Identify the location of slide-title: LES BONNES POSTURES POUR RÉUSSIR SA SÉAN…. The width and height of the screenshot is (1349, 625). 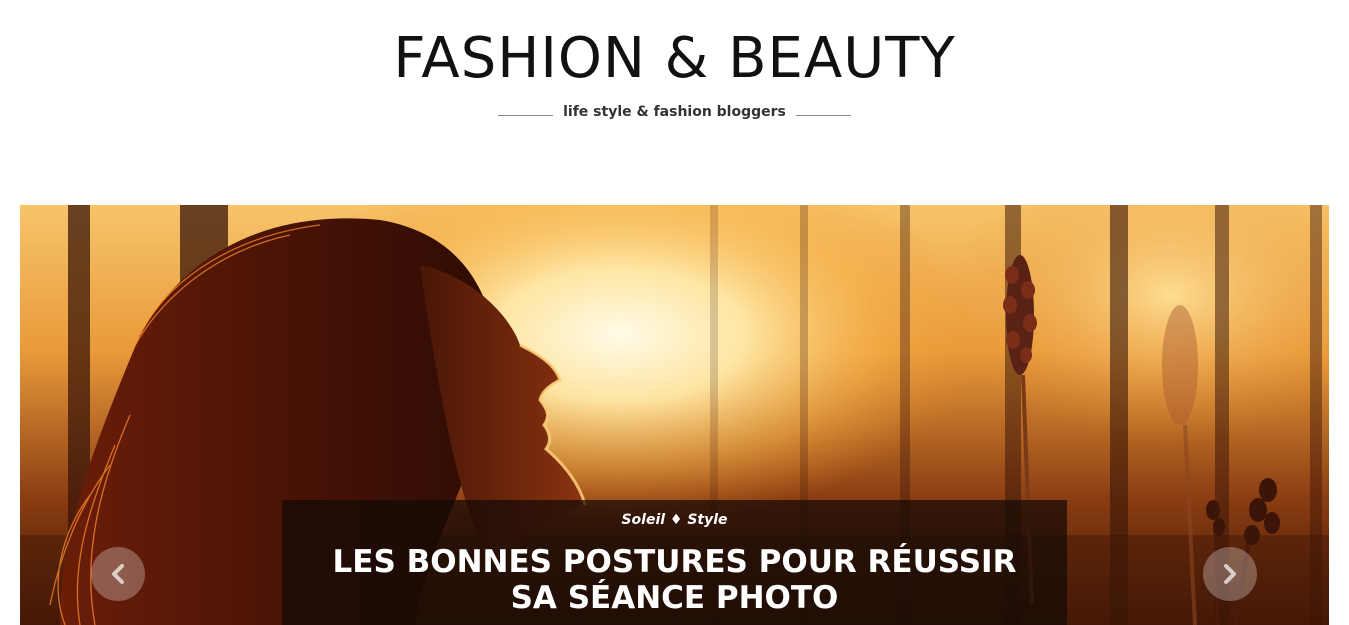
(674, 580).